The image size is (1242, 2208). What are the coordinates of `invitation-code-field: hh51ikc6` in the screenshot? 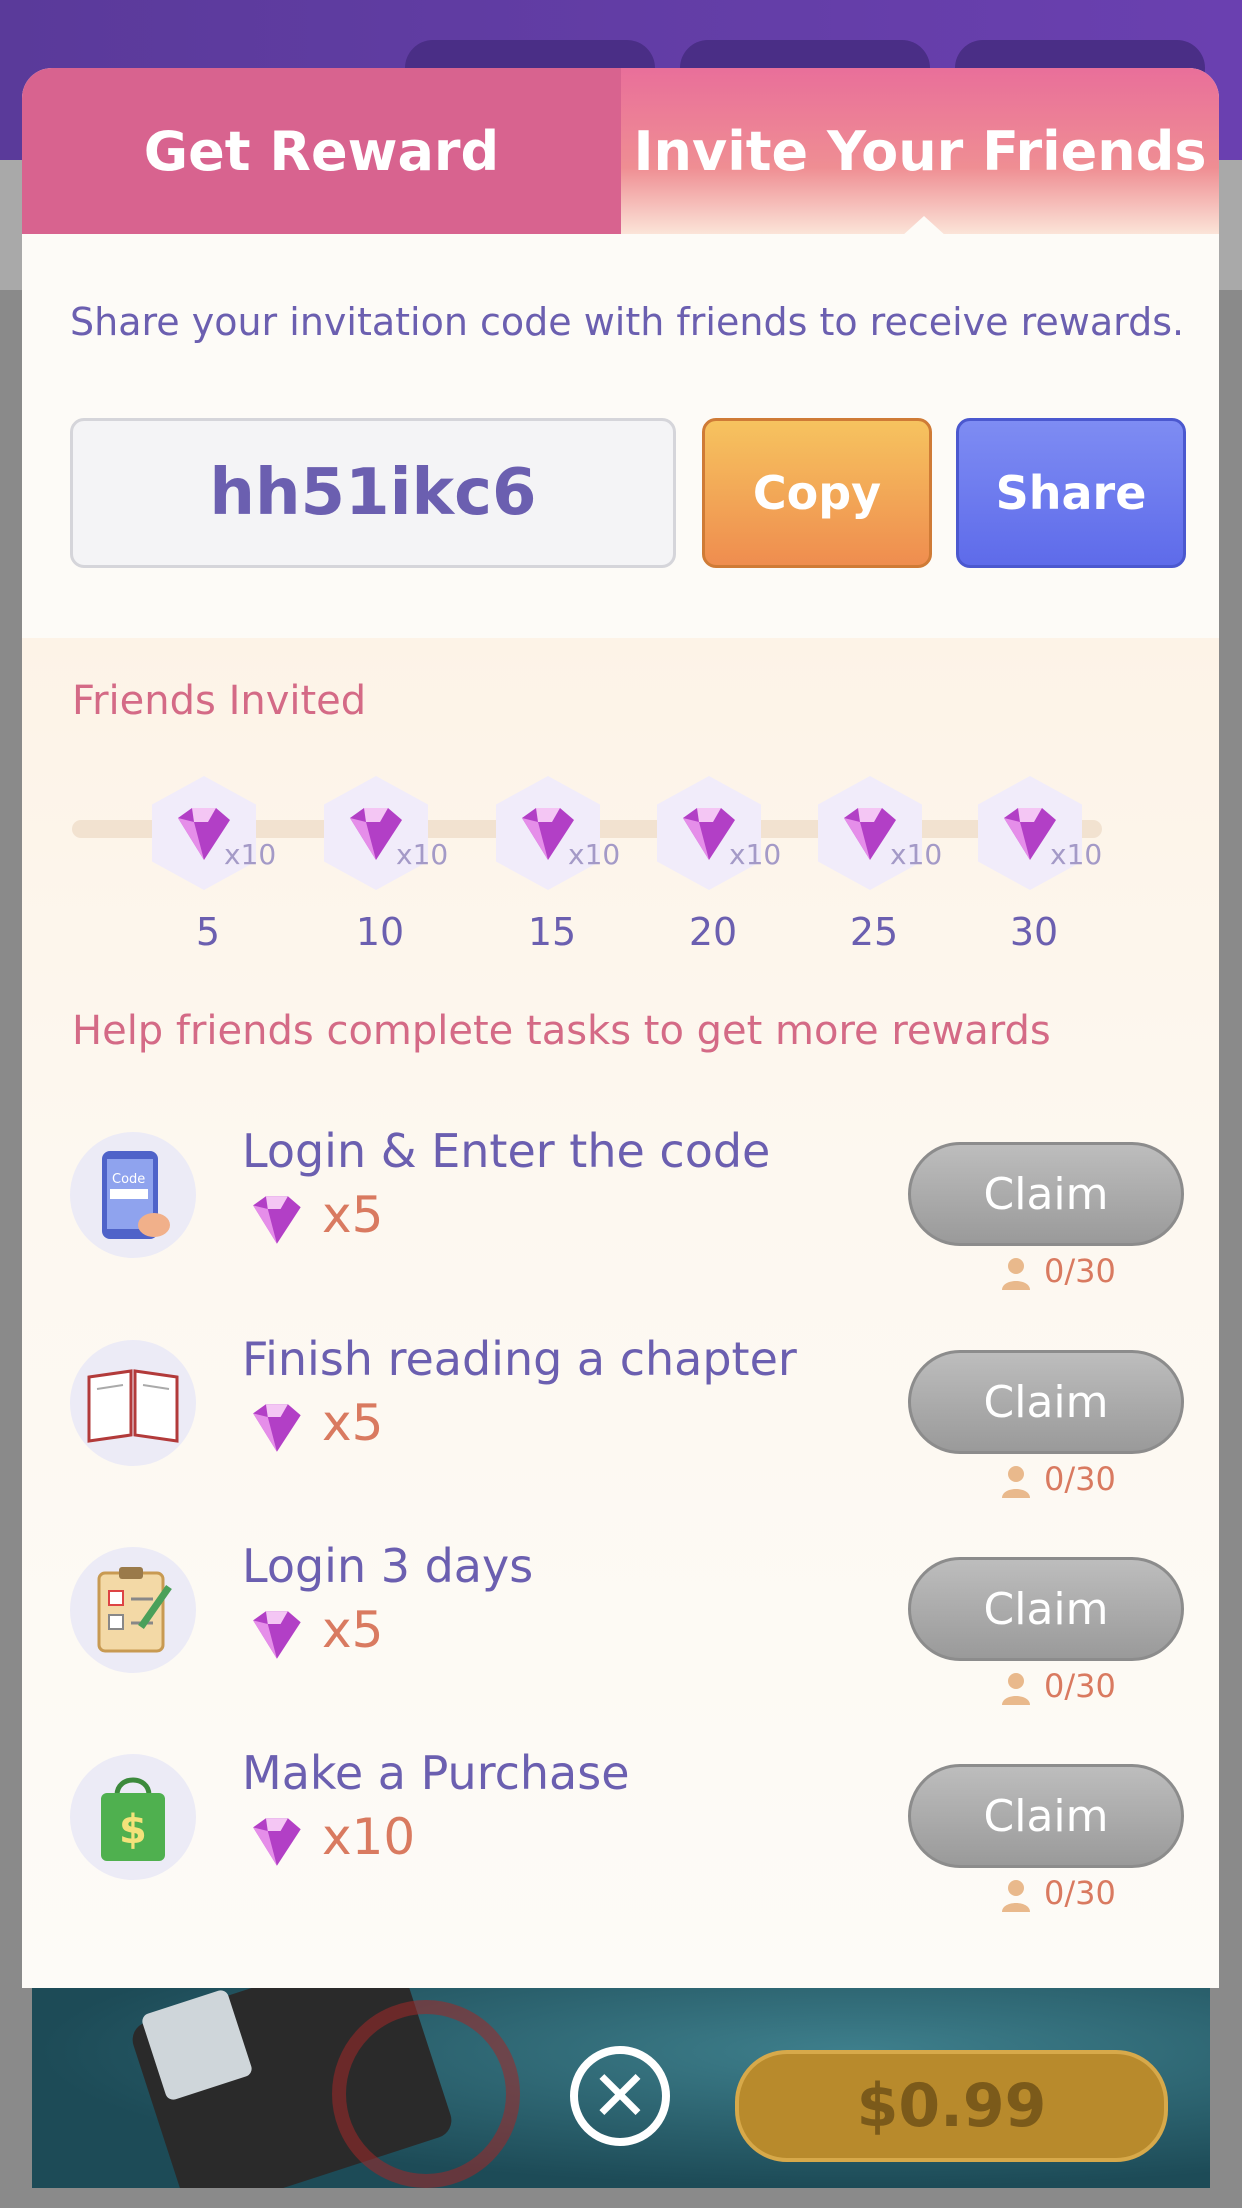 It's located at (373, 493).